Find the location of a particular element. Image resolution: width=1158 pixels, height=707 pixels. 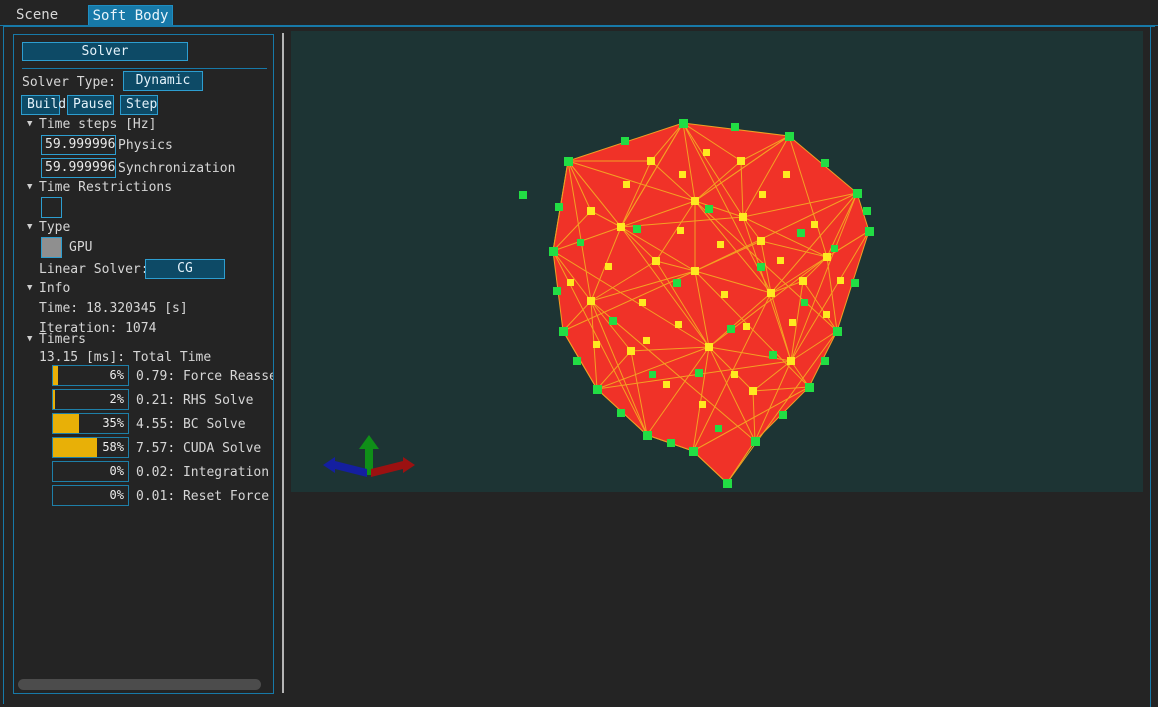

physics-hz-label: Physics is located at coordinates (145, 145).